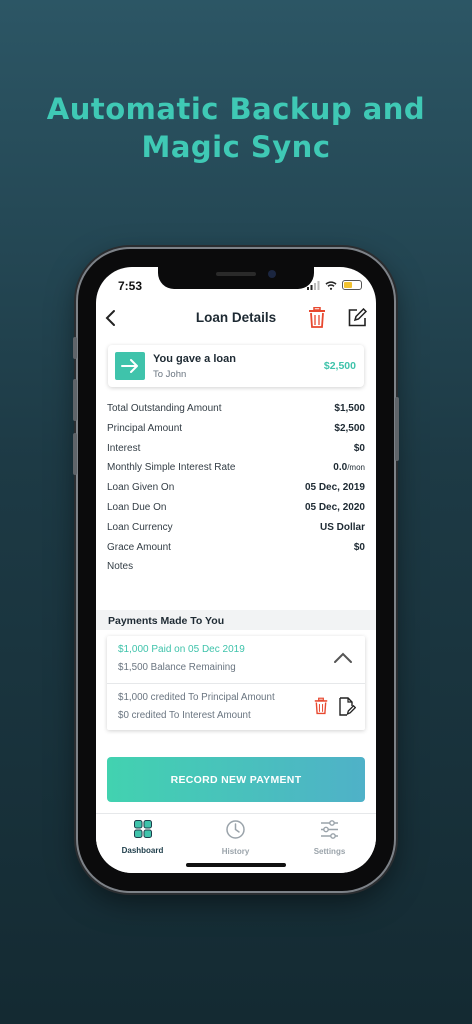  What do you see at coordinates (196, 697) in the screenshot?
I see `principal-credit-text: $1,000 credited To Principal Amount` at bounding box center [196, 697].